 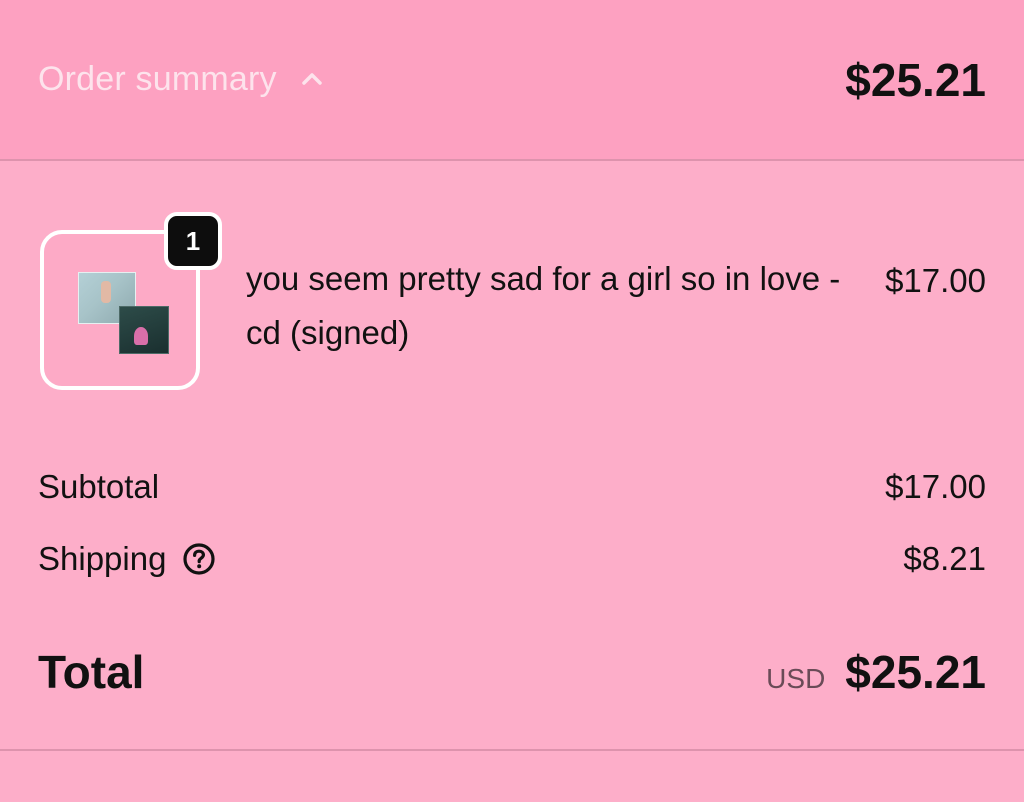 What do you see at coordinates (512, 559) in the screenshot?
I see `shipping-row: Shipping $8.21` at bounding box center [512, 559].